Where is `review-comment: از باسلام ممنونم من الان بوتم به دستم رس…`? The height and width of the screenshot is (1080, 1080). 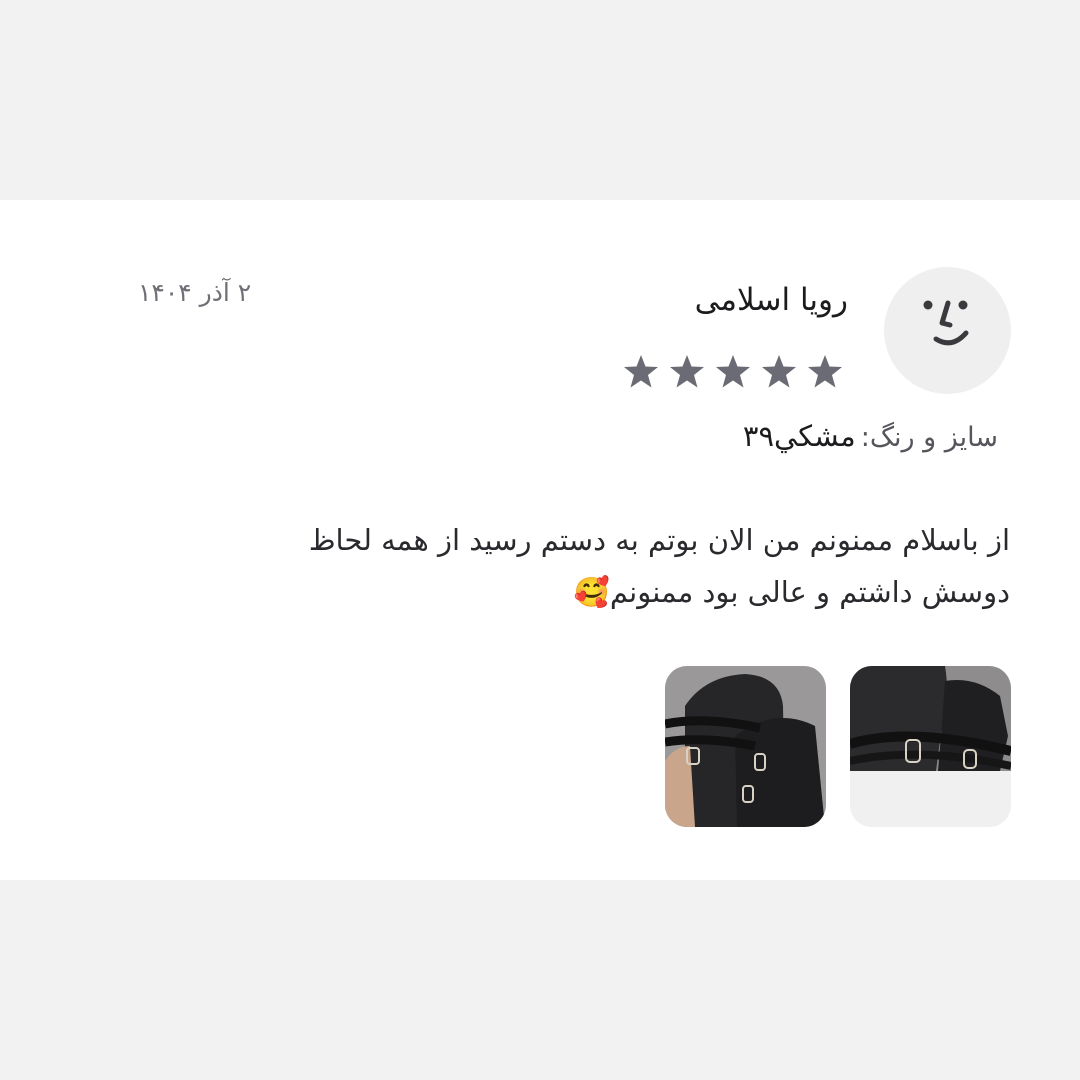 review-comment: از باسلام ممنونم من الان بوتم به دستم رس… is located at coordinates (615, 566).